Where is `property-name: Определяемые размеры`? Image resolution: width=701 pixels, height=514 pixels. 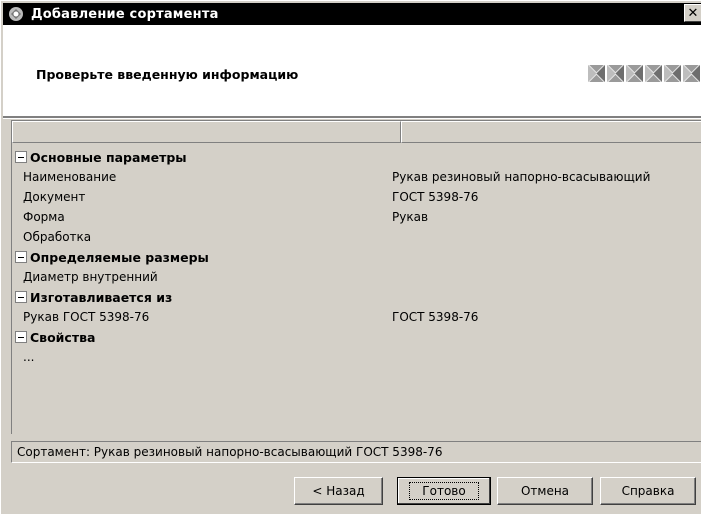 property-name: Определяемые размеры is located at coordinates (119, 257).